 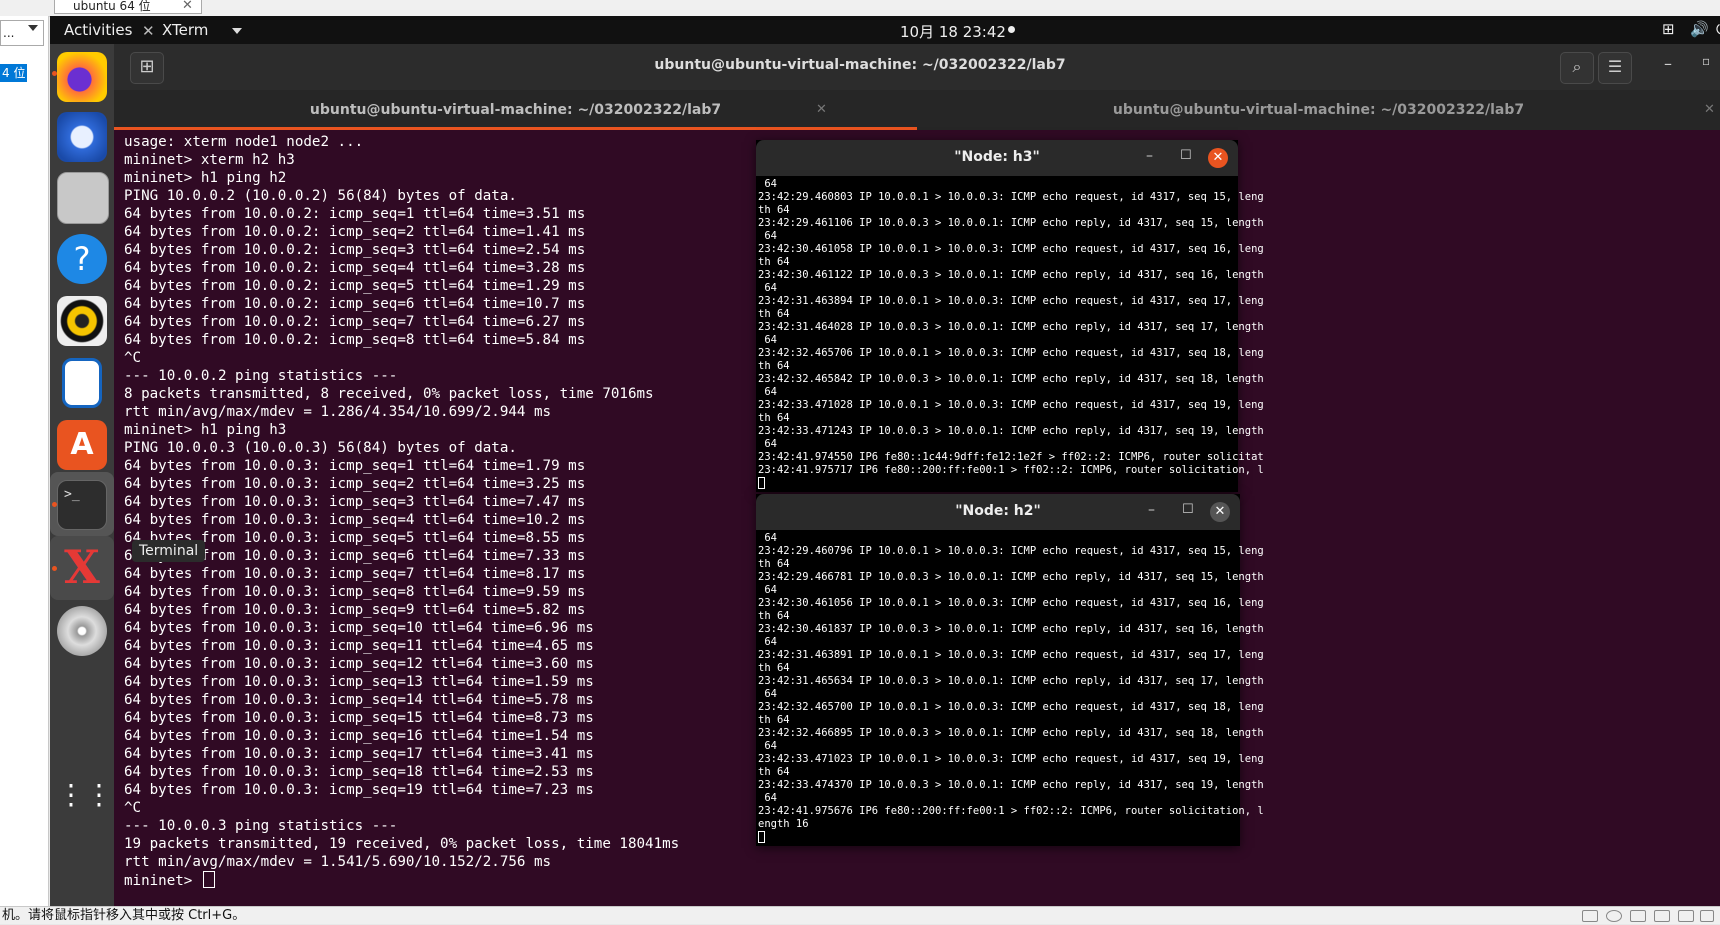 I want to click on app-menu-button: XTerm, so click(x=185, y=30).